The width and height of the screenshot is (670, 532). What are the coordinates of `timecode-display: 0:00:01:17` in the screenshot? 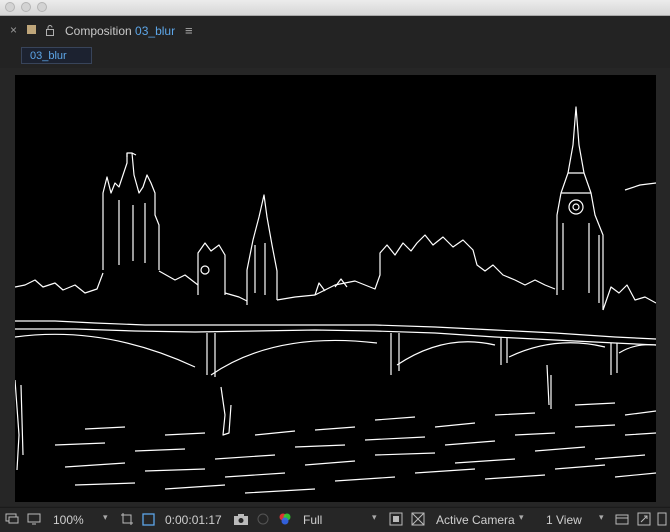 It's located at (193, 520).